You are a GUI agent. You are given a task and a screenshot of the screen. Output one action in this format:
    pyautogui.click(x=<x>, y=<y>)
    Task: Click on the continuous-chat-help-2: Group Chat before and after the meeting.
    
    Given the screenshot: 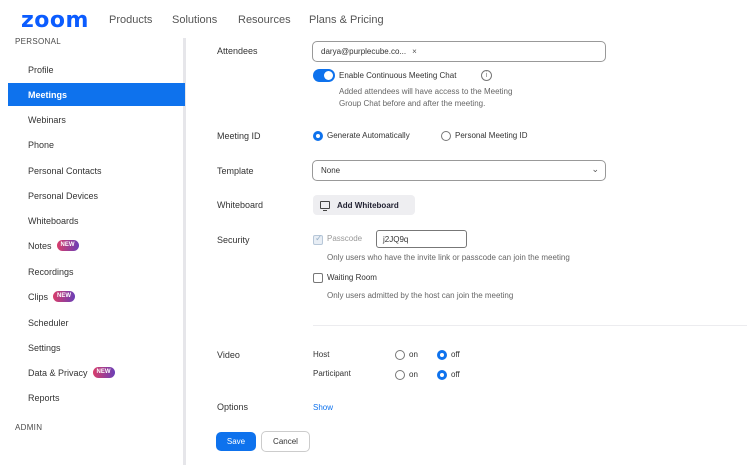 What is the action you would take?
    pyautogui.click(x=412, y=103)
    